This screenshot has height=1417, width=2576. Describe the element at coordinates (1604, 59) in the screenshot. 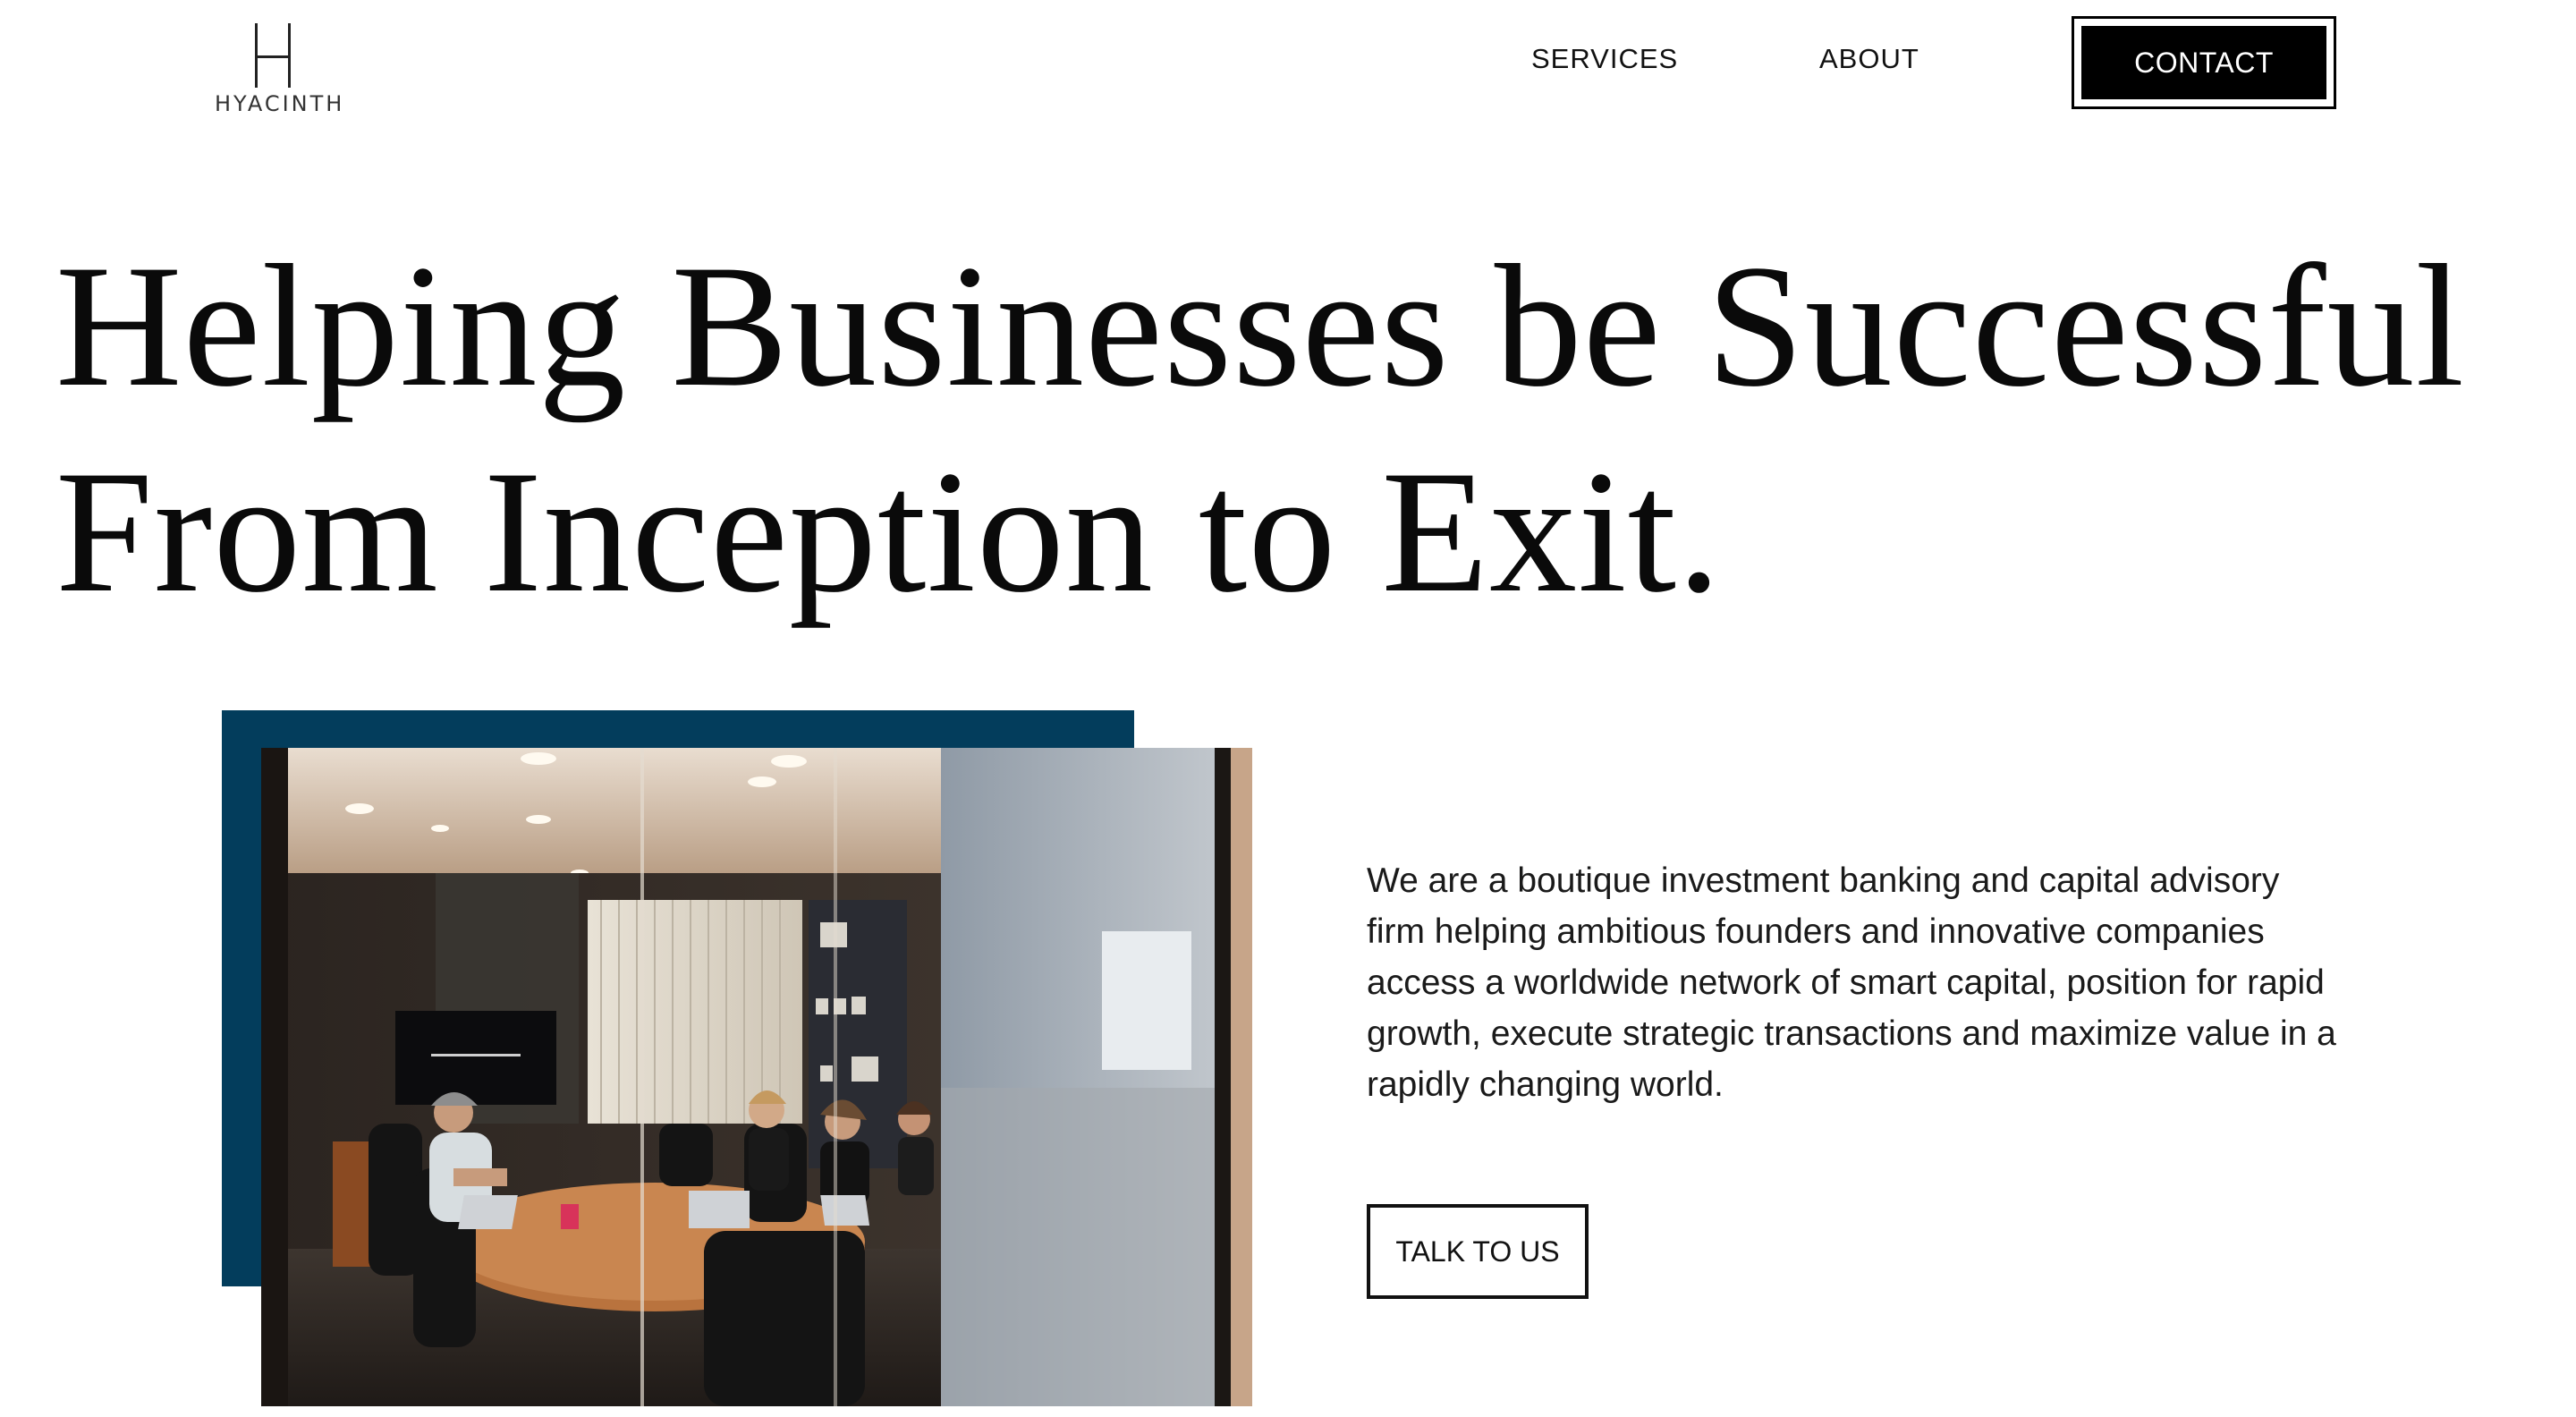

I see `nav-services-link: SERVICES` at that location.